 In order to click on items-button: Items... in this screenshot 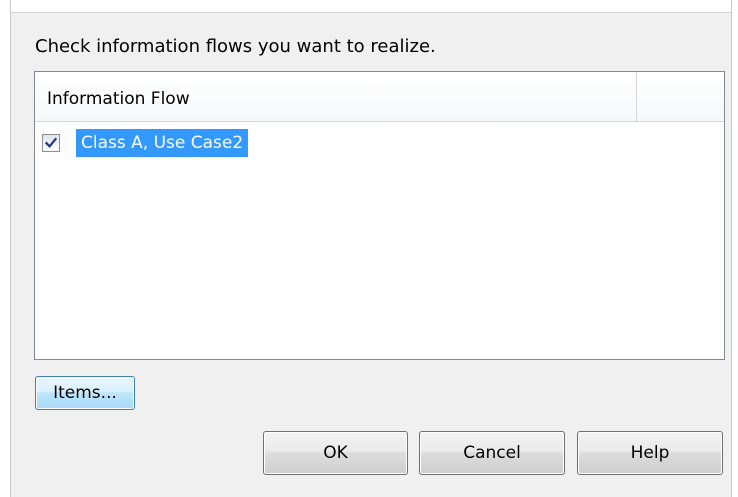, I will do `click(85, 393)`.